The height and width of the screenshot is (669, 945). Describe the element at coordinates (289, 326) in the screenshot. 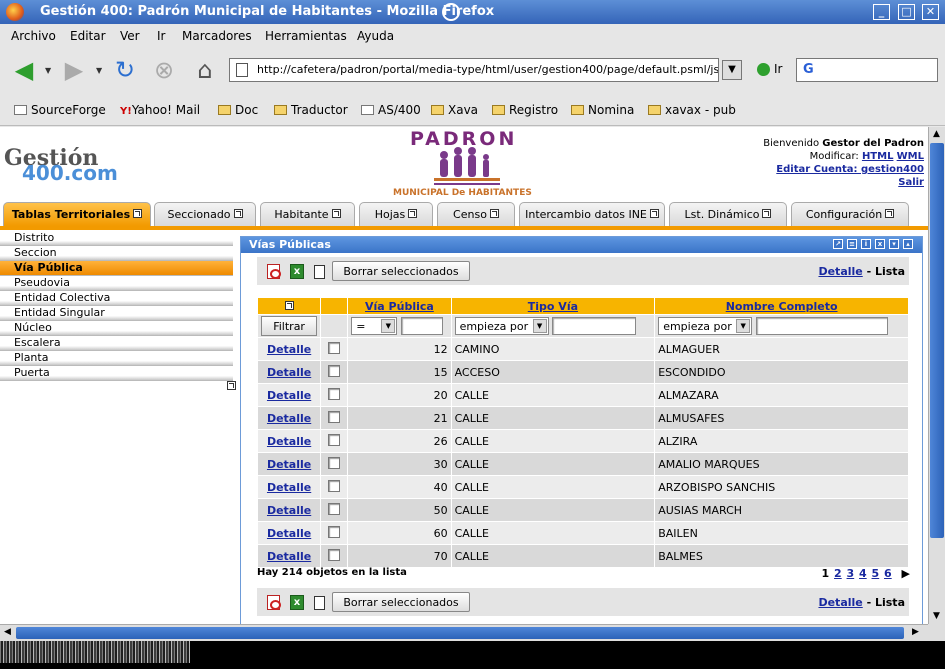

I see `filter-button: Filtrar` at that location.